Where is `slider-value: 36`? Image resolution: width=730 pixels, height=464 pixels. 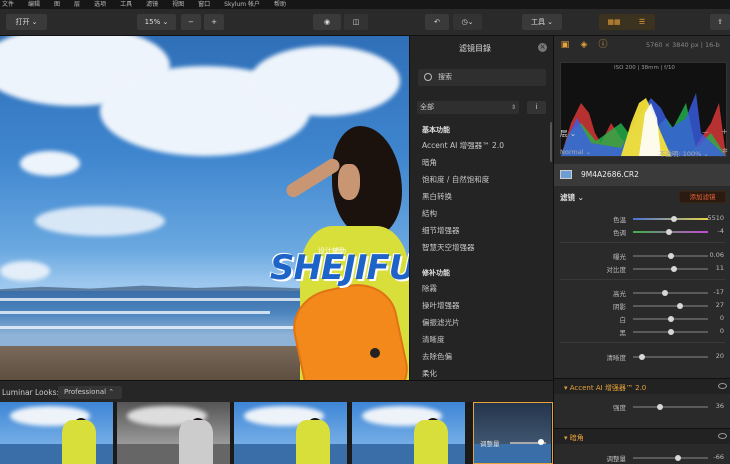 slider-value: 36 is located at coordinates (719, 406).